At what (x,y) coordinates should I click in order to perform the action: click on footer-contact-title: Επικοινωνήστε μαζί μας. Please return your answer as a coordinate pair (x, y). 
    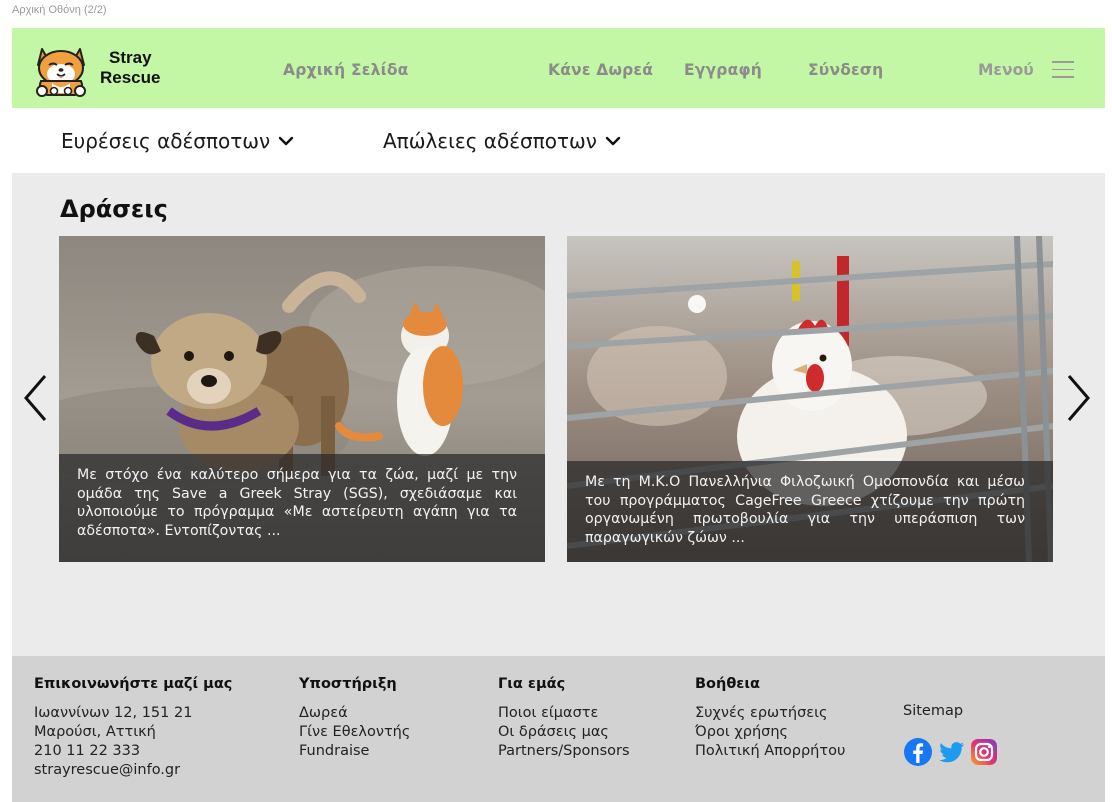
    Looking at the image, I should click on (133, 684).